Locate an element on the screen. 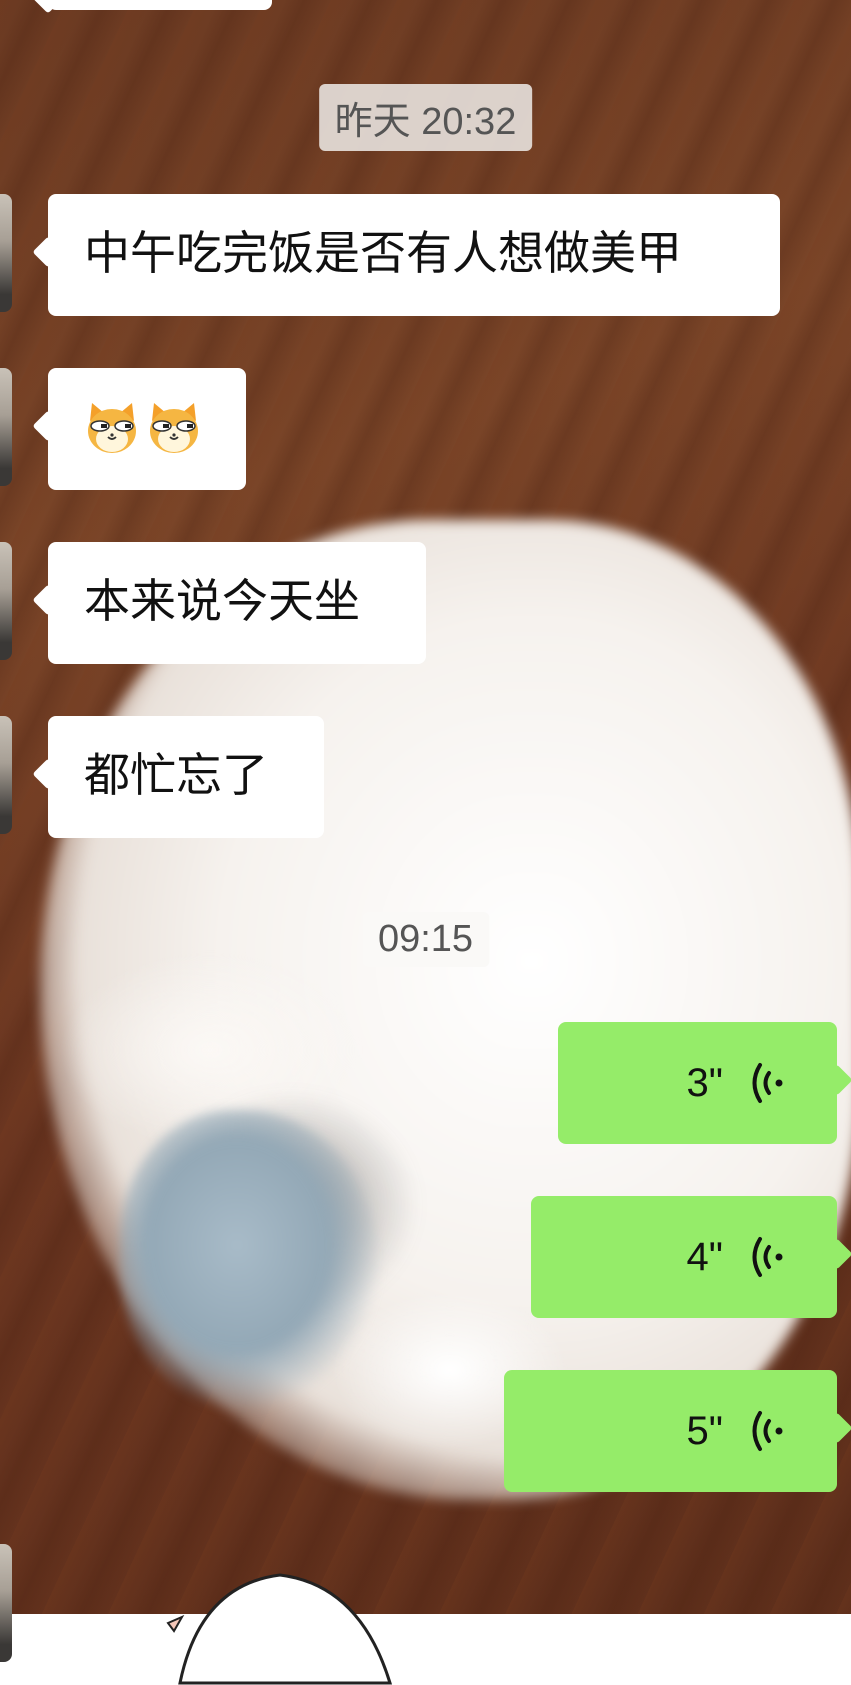  voice-message-bubble: 4" is located at coordinates (684, 1257).